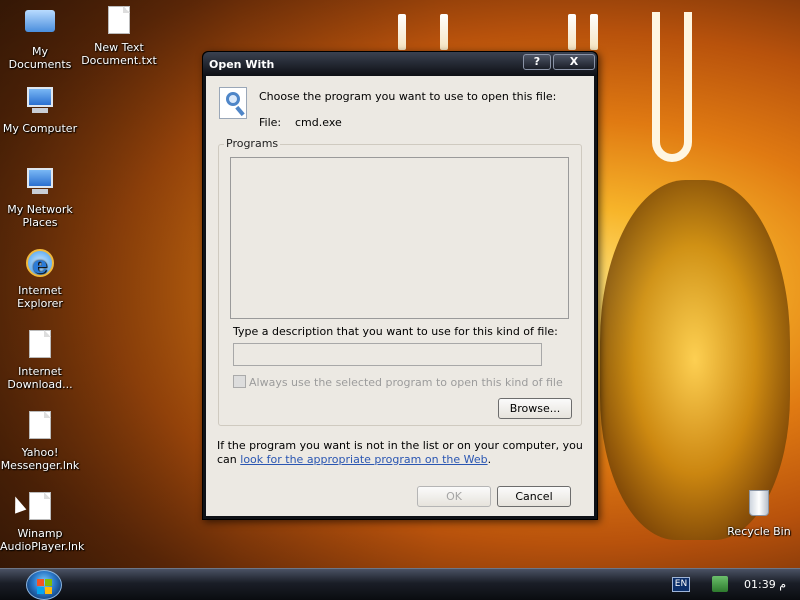 Image resolution: width=800 pixels, height=600 pixels. Describe the element at coordinates (242, 64) in the screenshot. I see `dialog-title: Open With` at that location.